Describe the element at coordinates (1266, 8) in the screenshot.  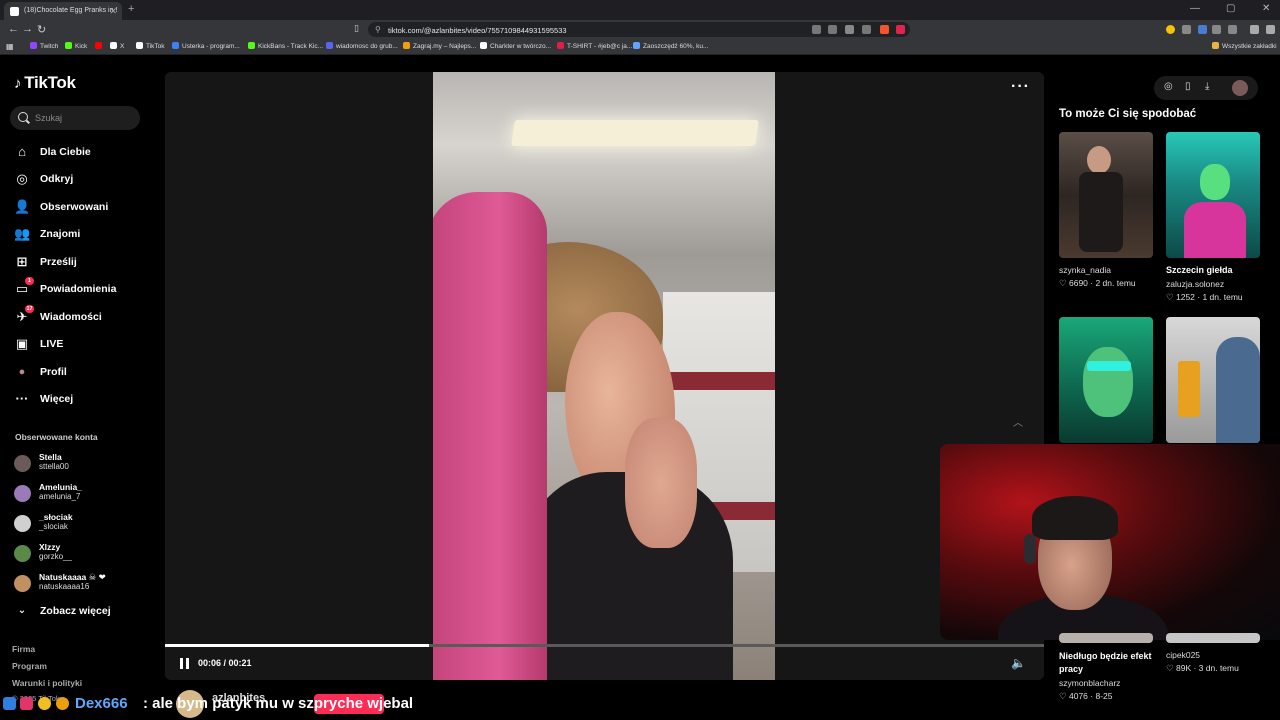
I see `close-window-icon: ✕` at that location.